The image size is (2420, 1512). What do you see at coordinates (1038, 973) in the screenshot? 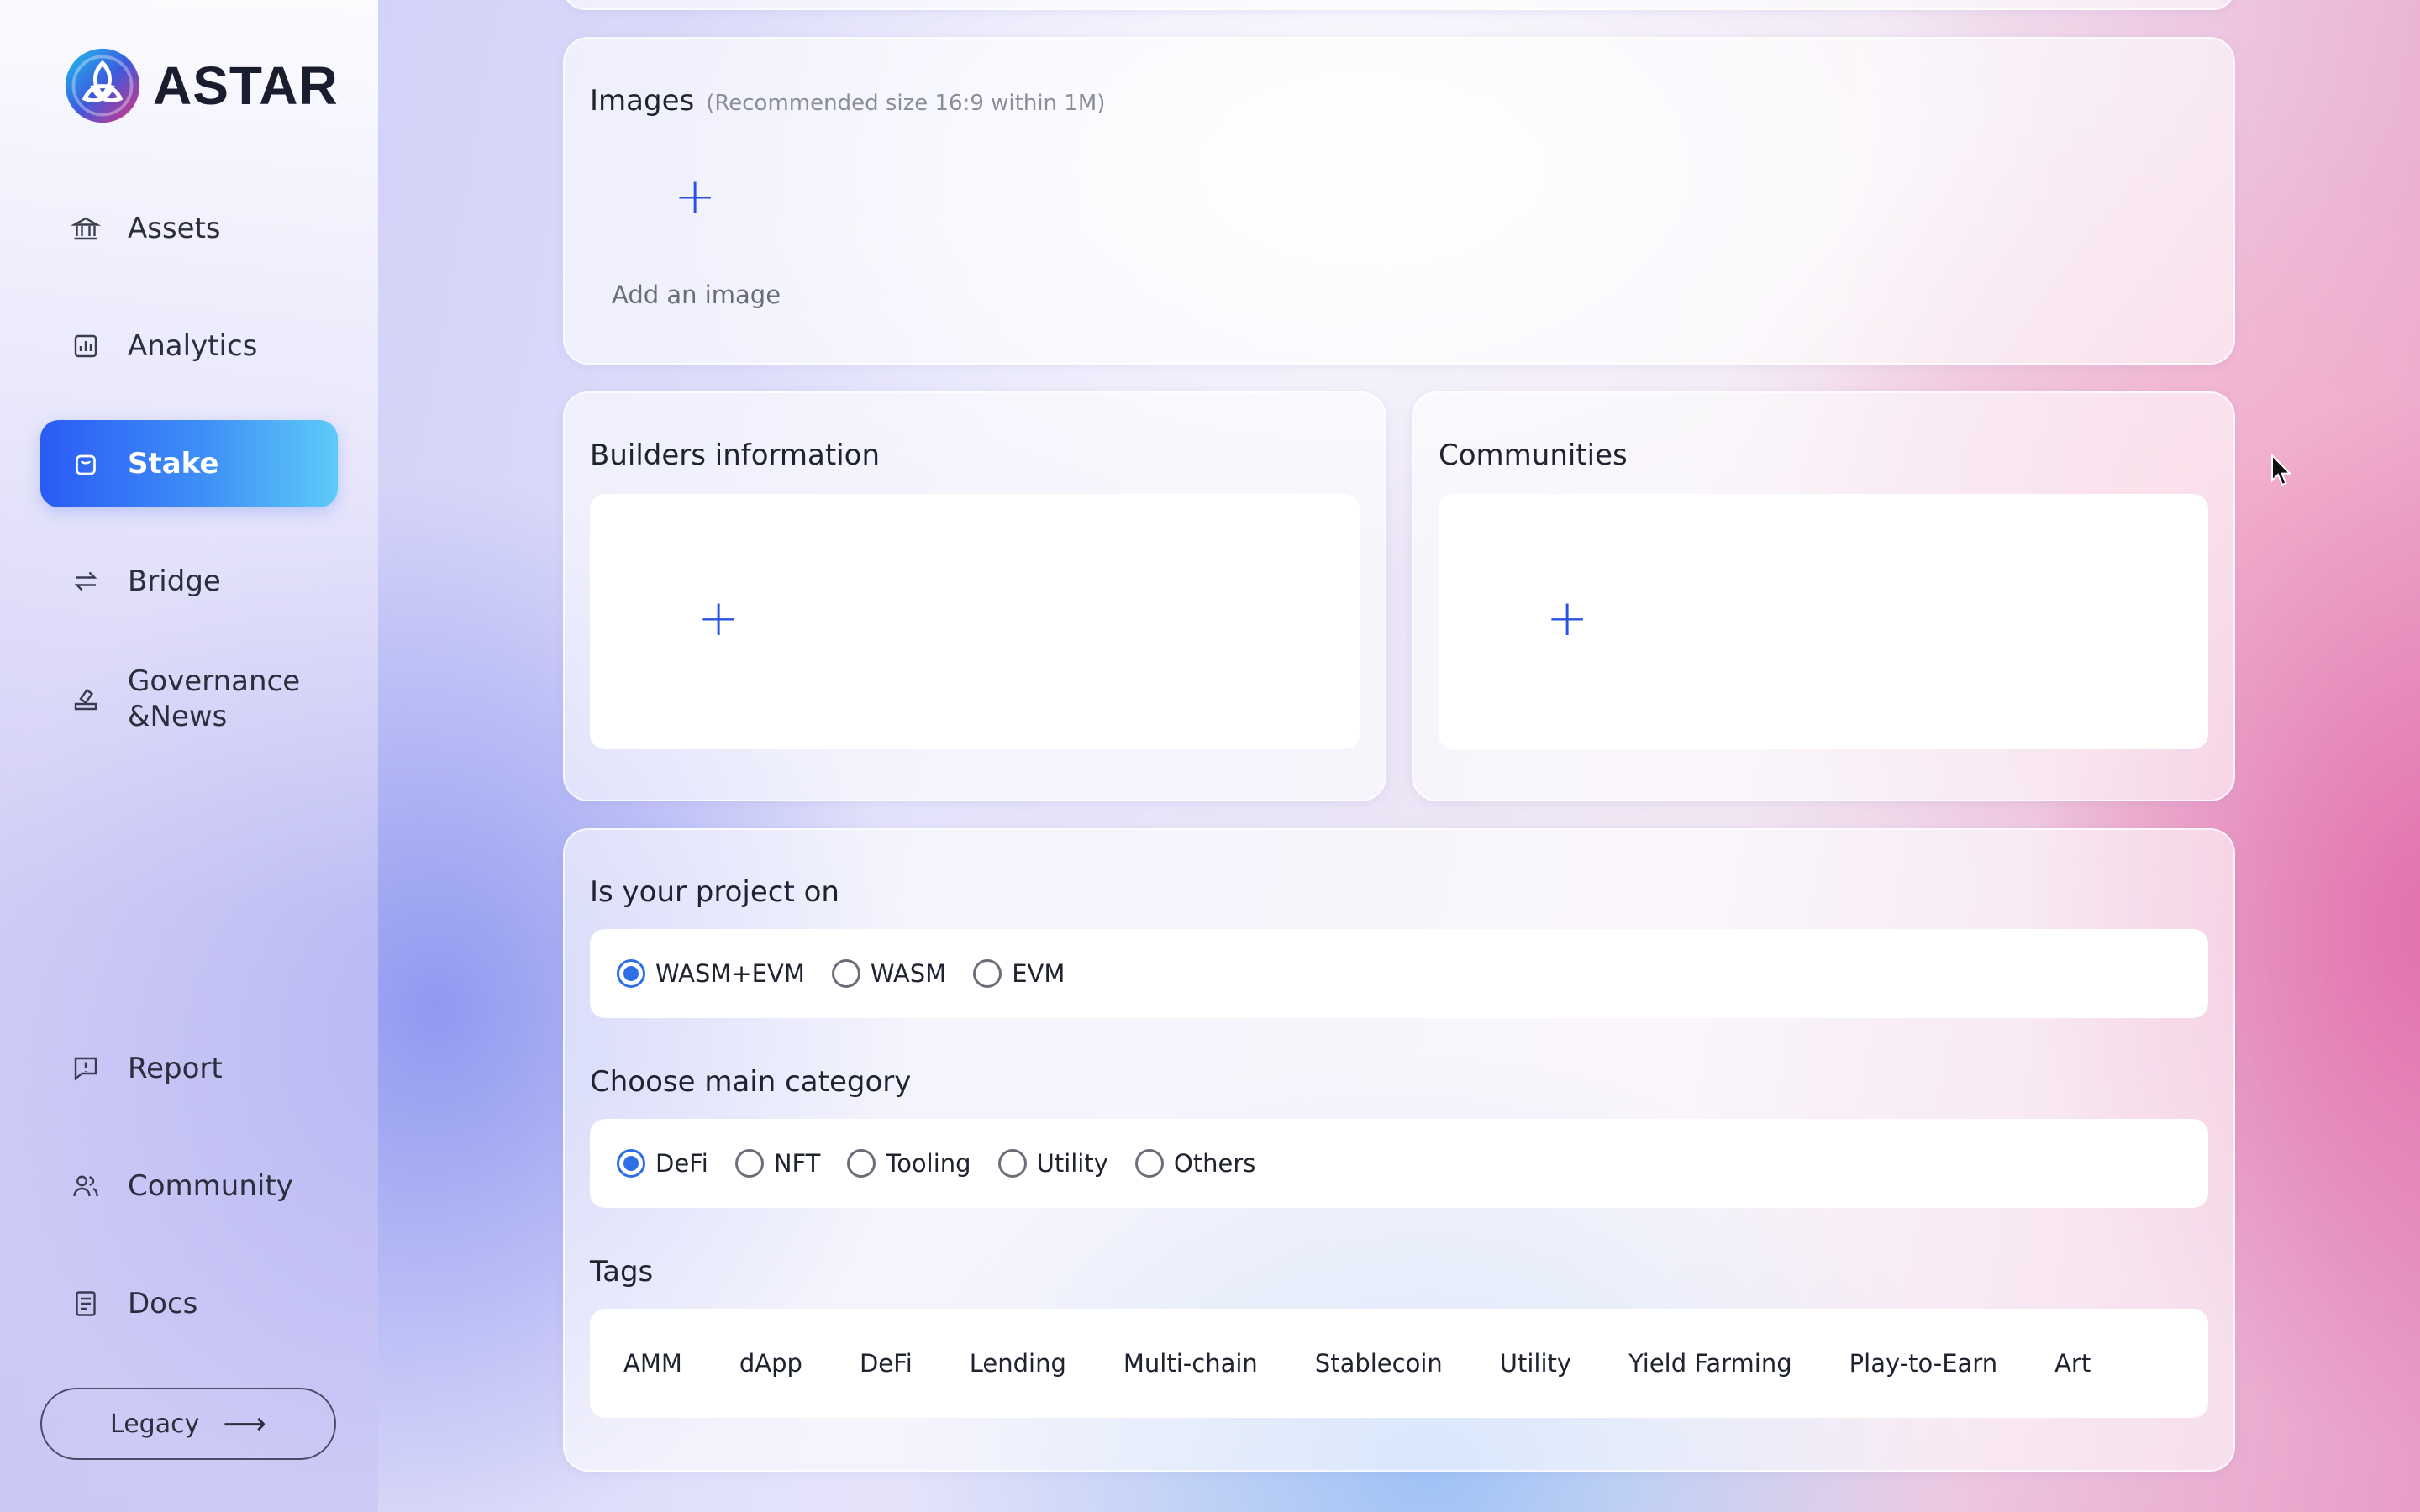
I see `radio-label: EVM` at bounding box center [1038, 973].